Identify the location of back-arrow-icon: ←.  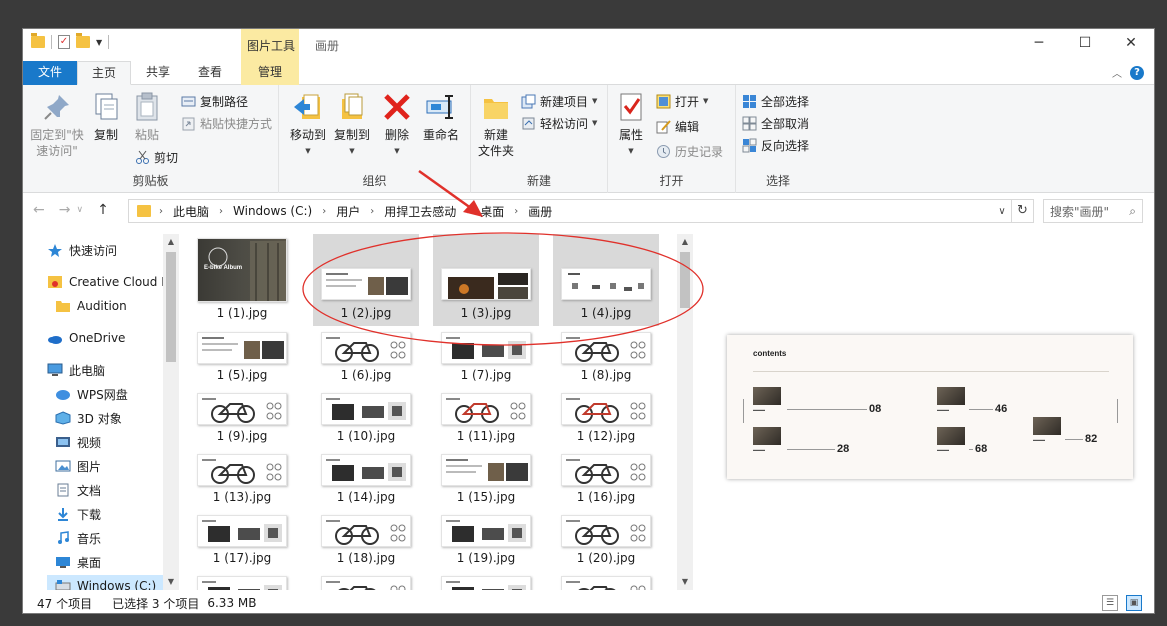
(39, 210).